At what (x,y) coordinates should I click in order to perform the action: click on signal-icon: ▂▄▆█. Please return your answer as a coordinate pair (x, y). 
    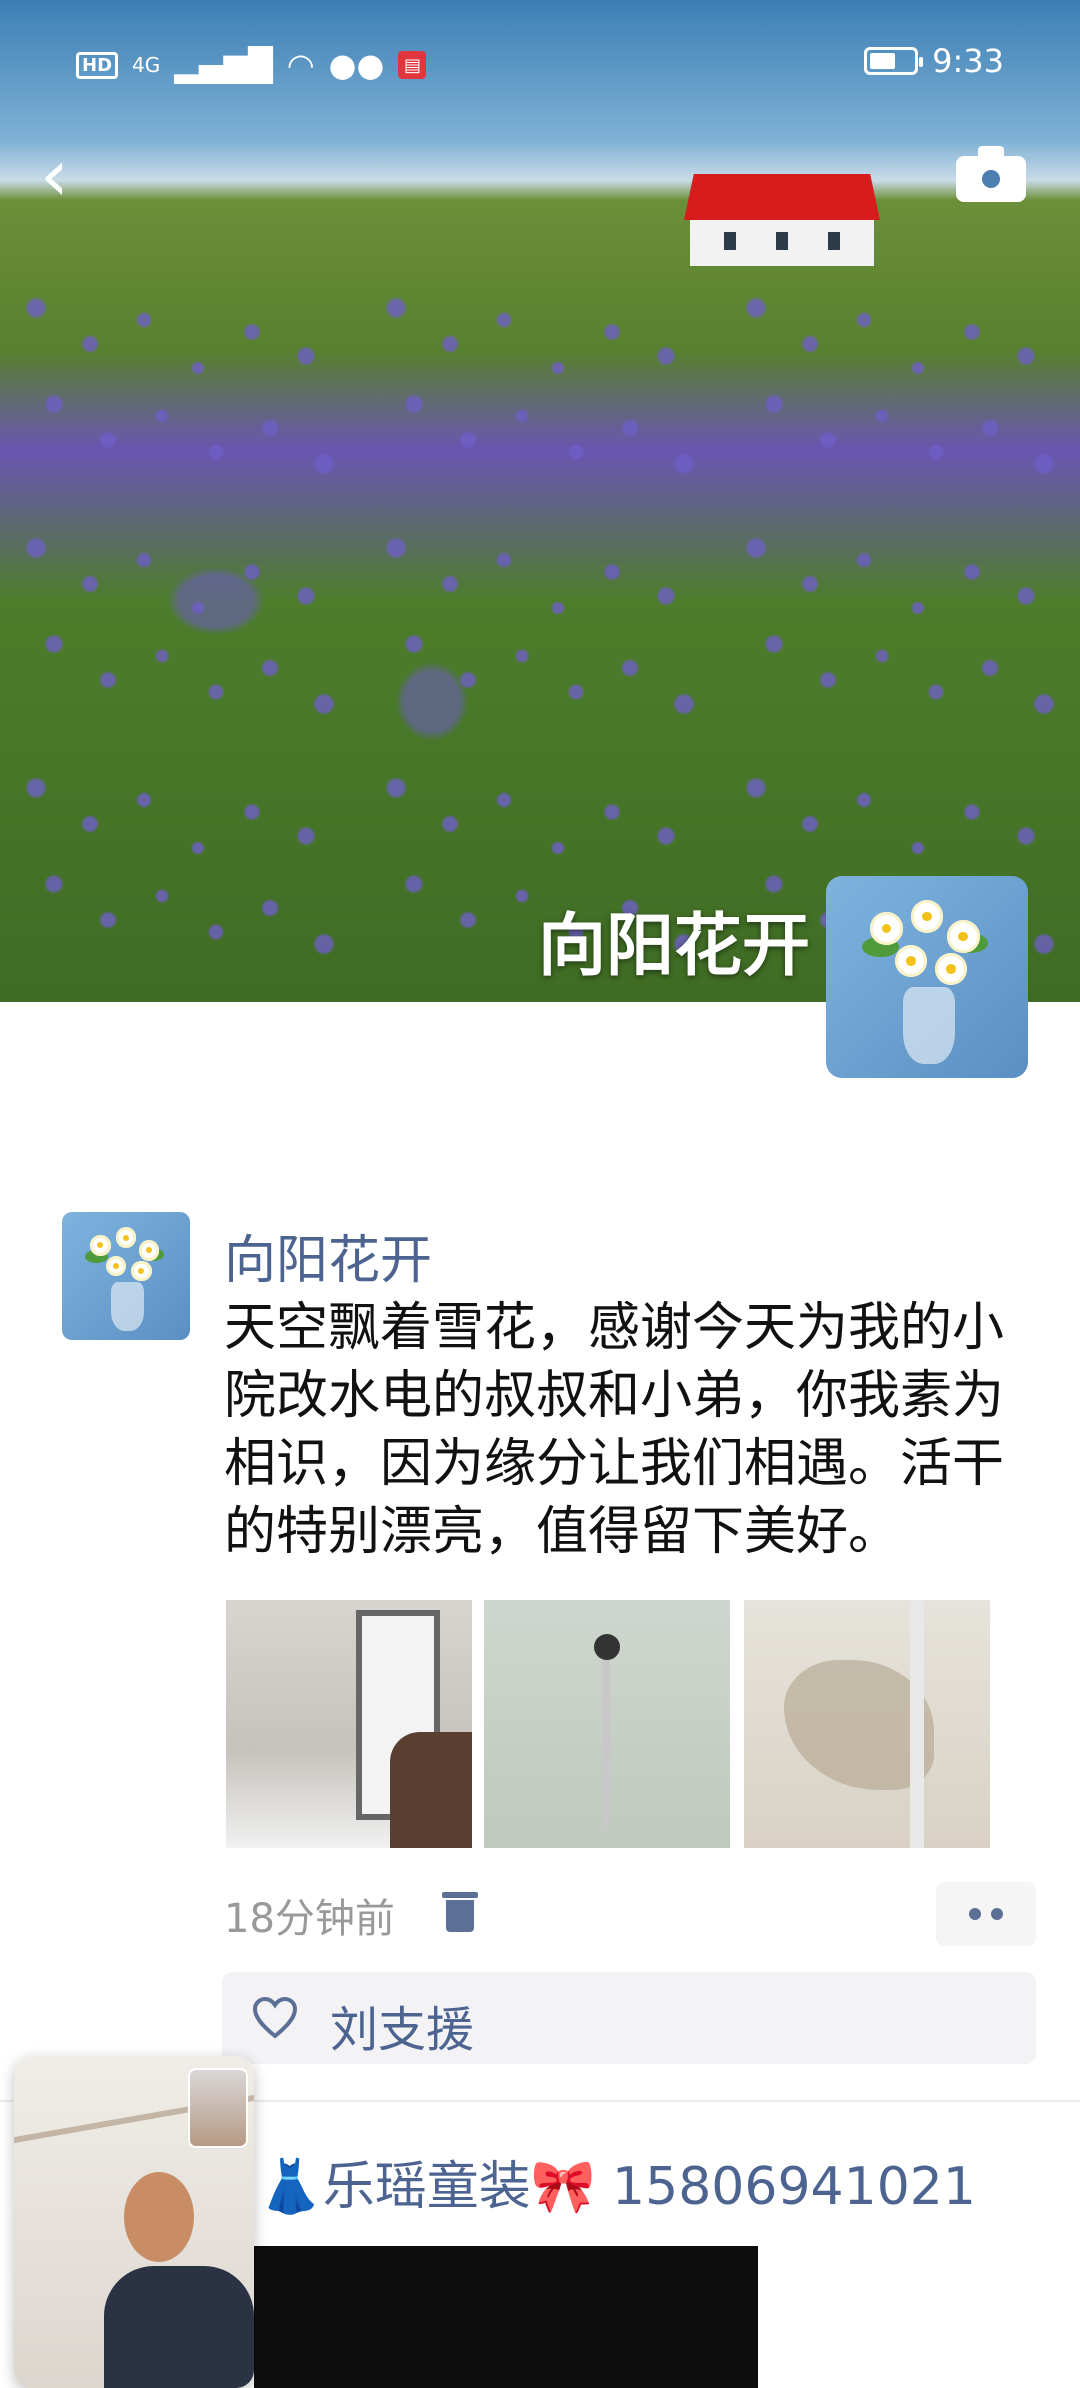
    Looking at the image, I should click on (223, 65).